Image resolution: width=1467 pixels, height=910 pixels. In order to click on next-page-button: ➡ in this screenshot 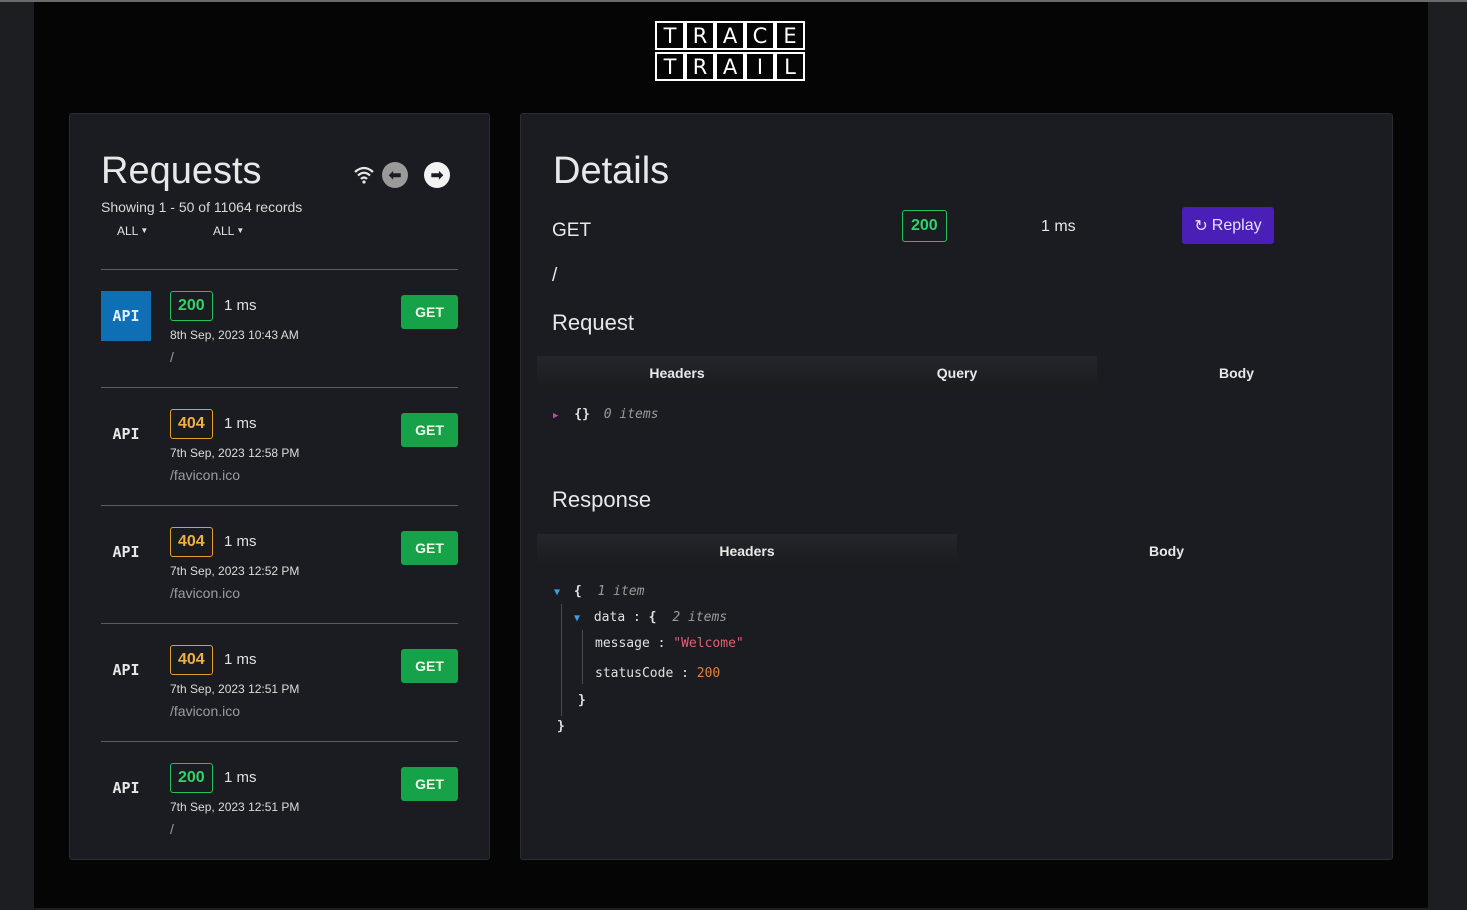, I will do `click(437, 175)`.